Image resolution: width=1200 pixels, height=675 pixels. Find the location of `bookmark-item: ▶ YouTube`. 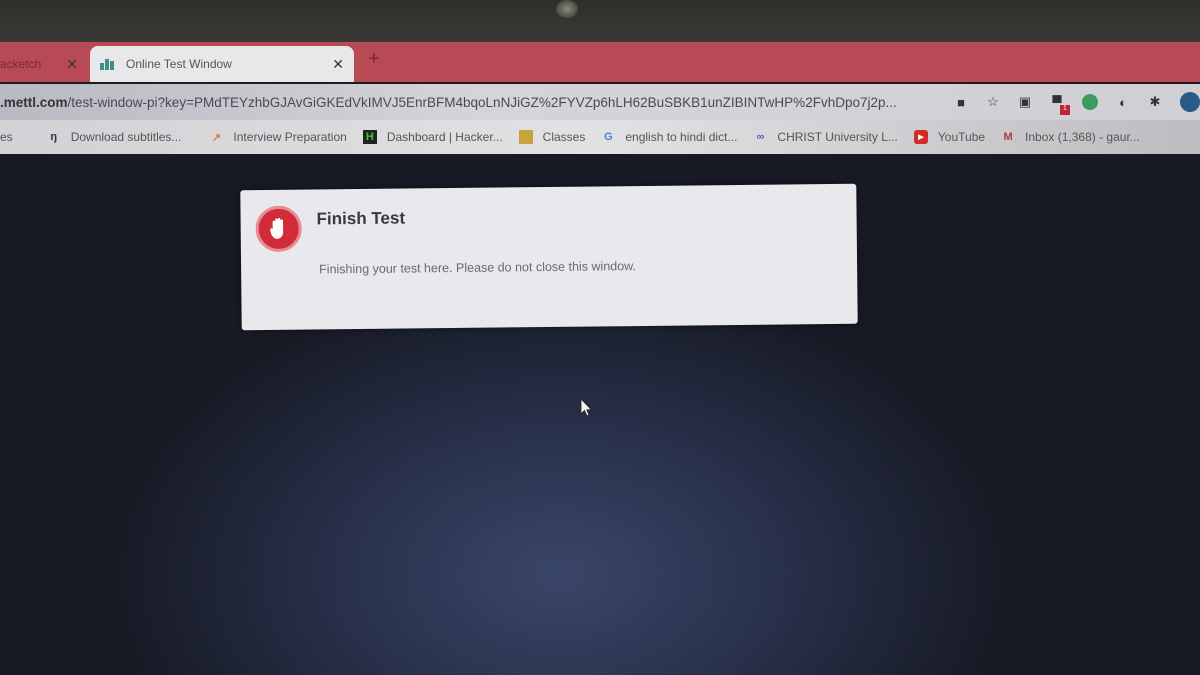

bookmark-item: ▶ YouTube is located at coordinates (949, 137).